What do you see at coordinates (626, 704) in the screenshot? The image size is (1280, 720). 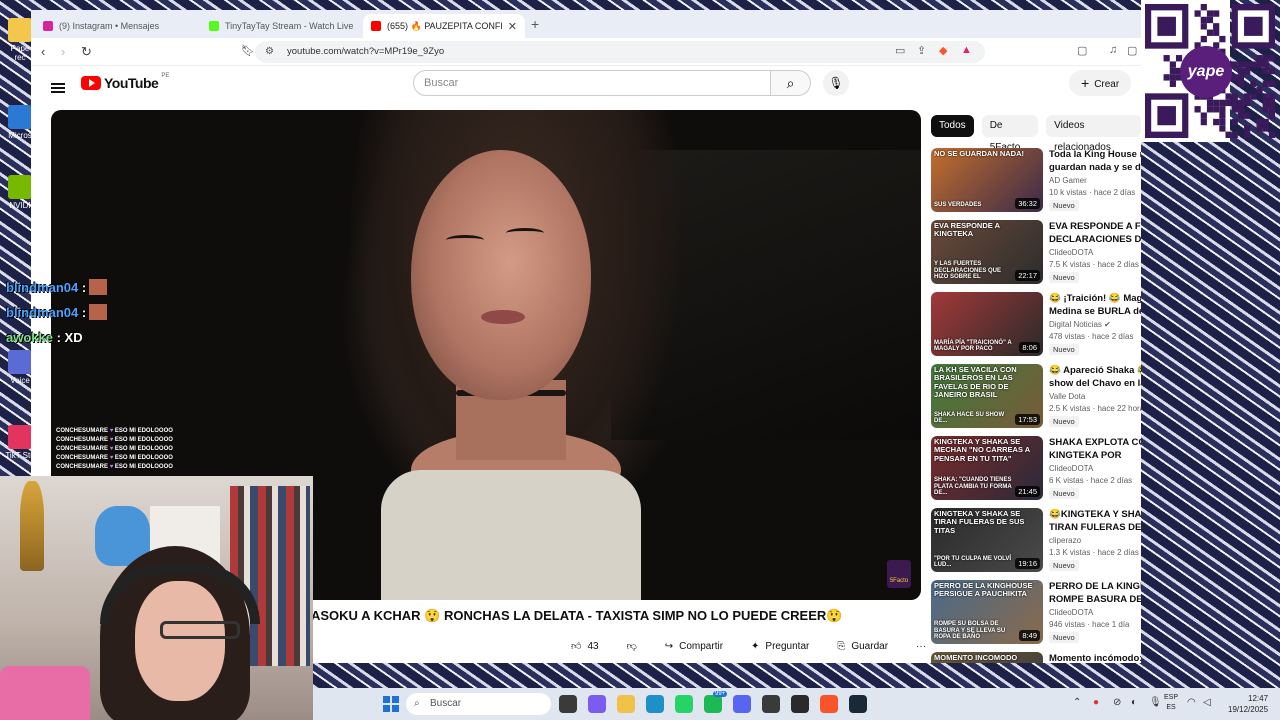 I see `folder-icon` at bounding box center [626, 704].